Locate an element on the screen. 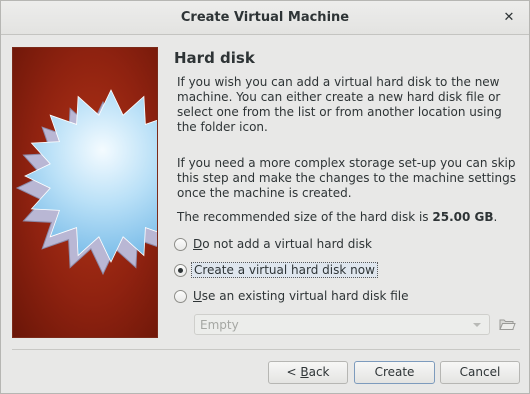  back-button-prefix: < is located at coordinates (293, 372).